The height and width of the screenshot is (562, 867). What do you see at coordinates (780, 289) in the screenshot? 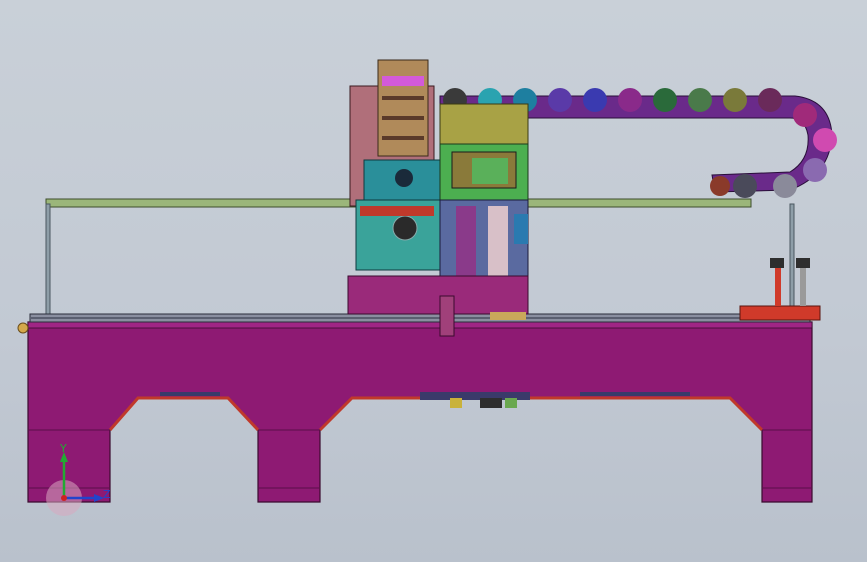
I see `right-motor-assembly` at bounding box center [780, 289].